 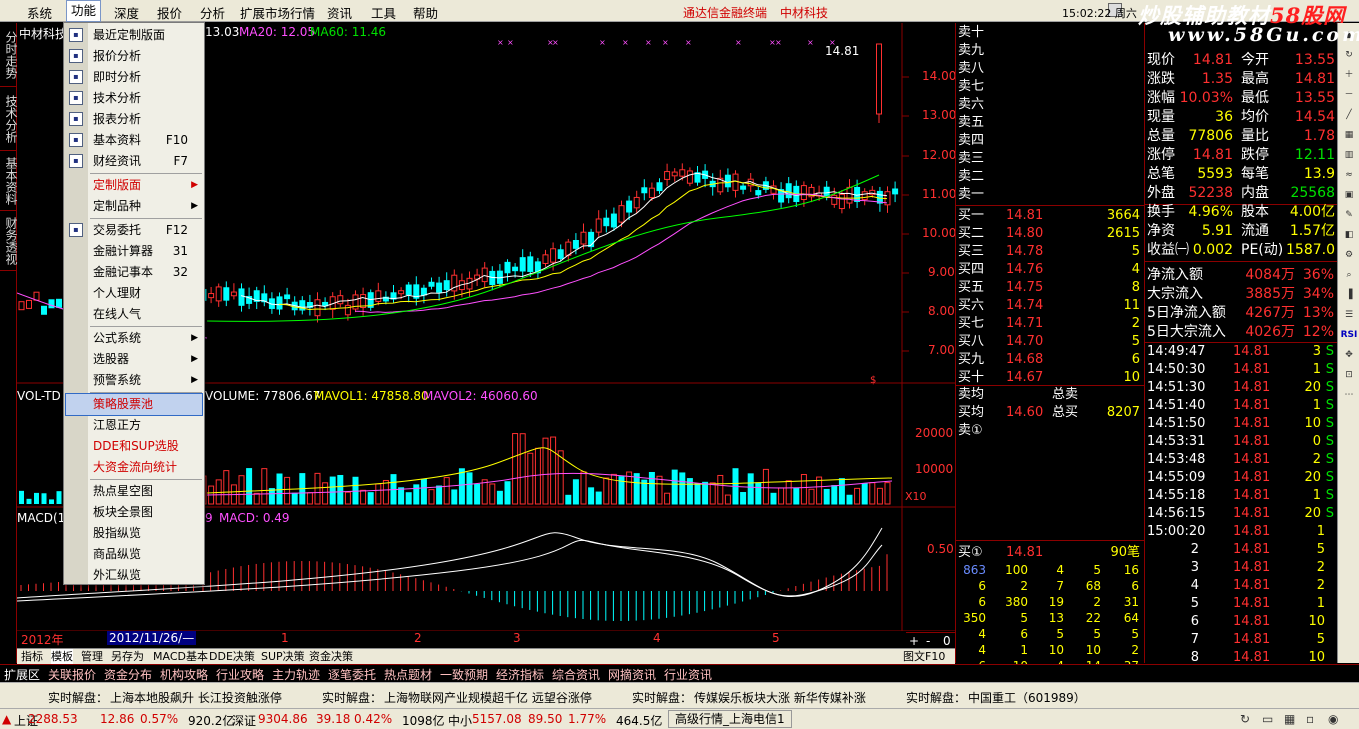 What do you see at coordinates (1050, 105) in the screenshot?
I see `ask-row: 卖六` at bounding box center [1050, 105].